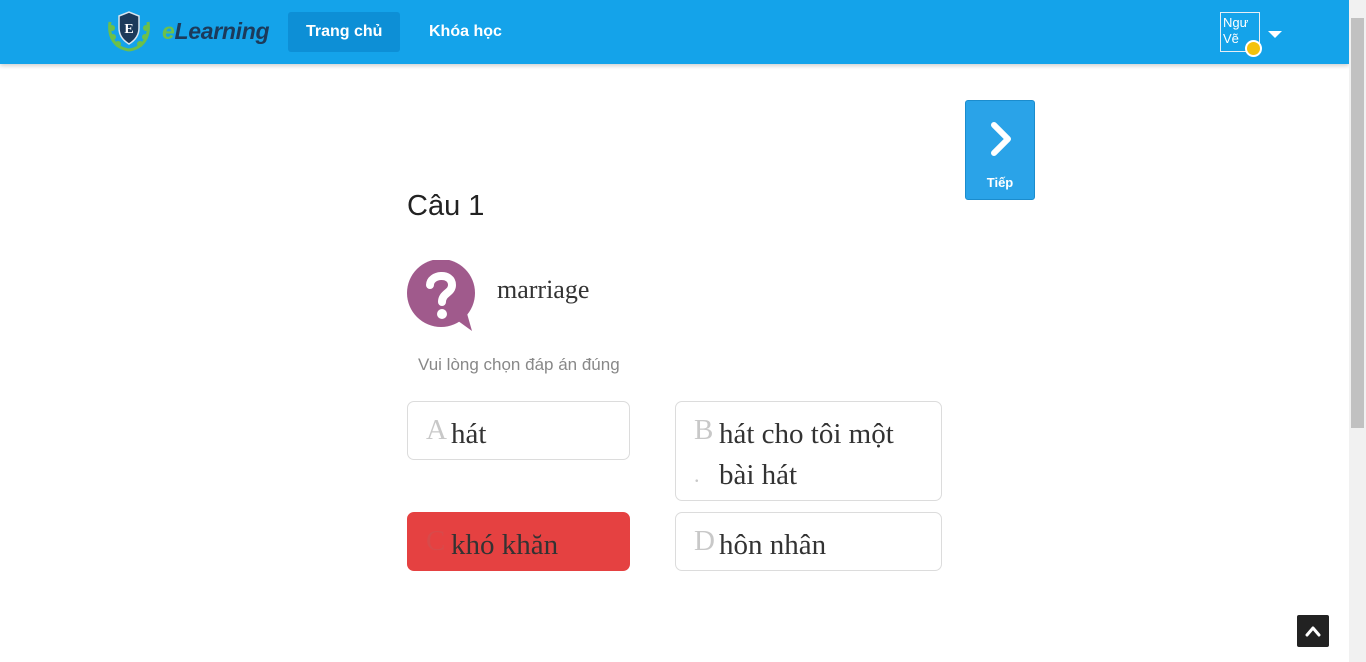 The width and height of the screenshot is (1366, 662). Describe the element at coordinates (344, 32) in the screenshot. I see `nav-item-home: Trang chủ` at that location.